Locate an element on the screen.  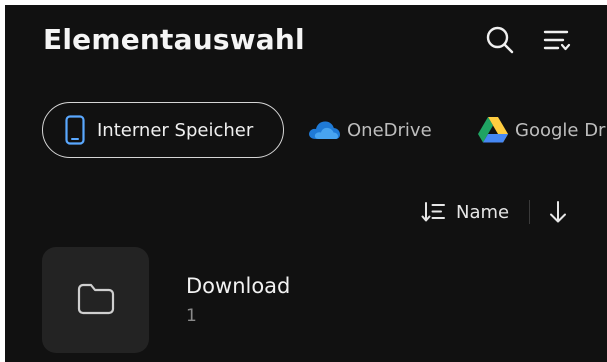
sort-divider is located at coordinates (530, 212).